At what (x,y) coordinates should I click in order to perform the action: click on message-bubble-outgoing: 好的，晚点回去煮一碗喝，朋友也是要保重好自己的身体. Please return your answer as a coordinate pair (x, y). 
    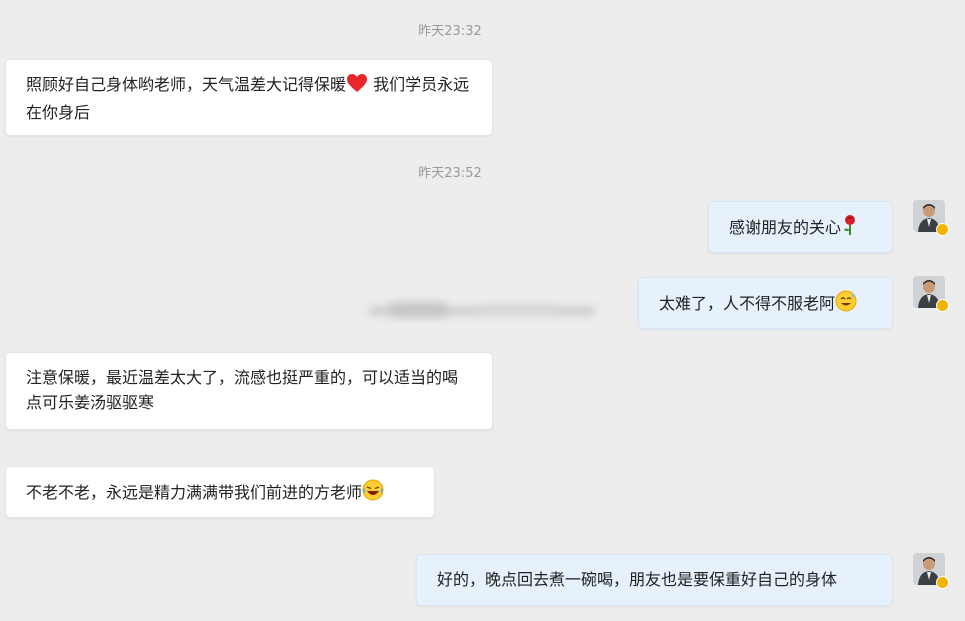
    Looking at the image, I should click on (654, 580).